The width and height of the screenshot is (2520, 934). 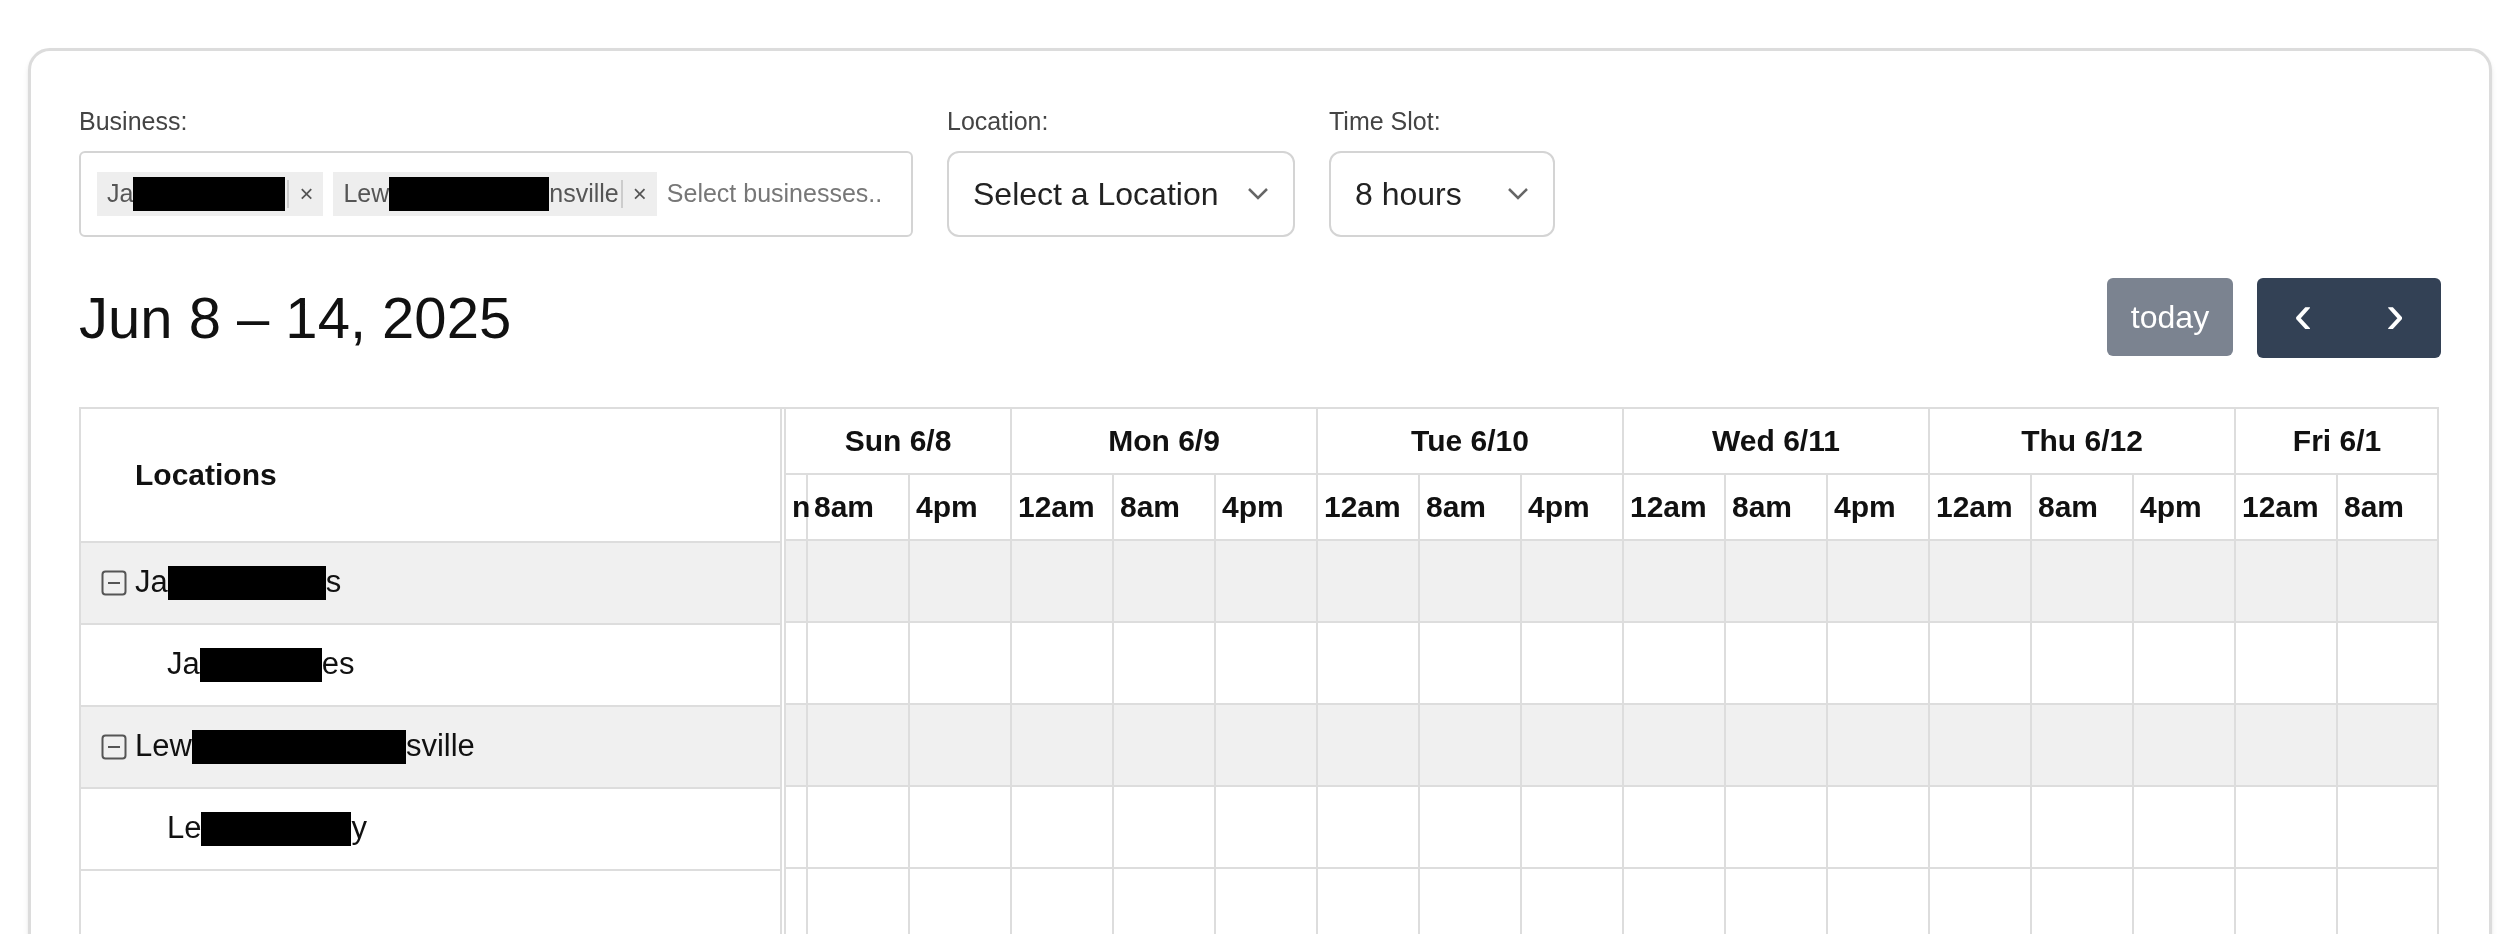 I want to click on day-header: Fri 6/1, so click(x=2336, y=440).